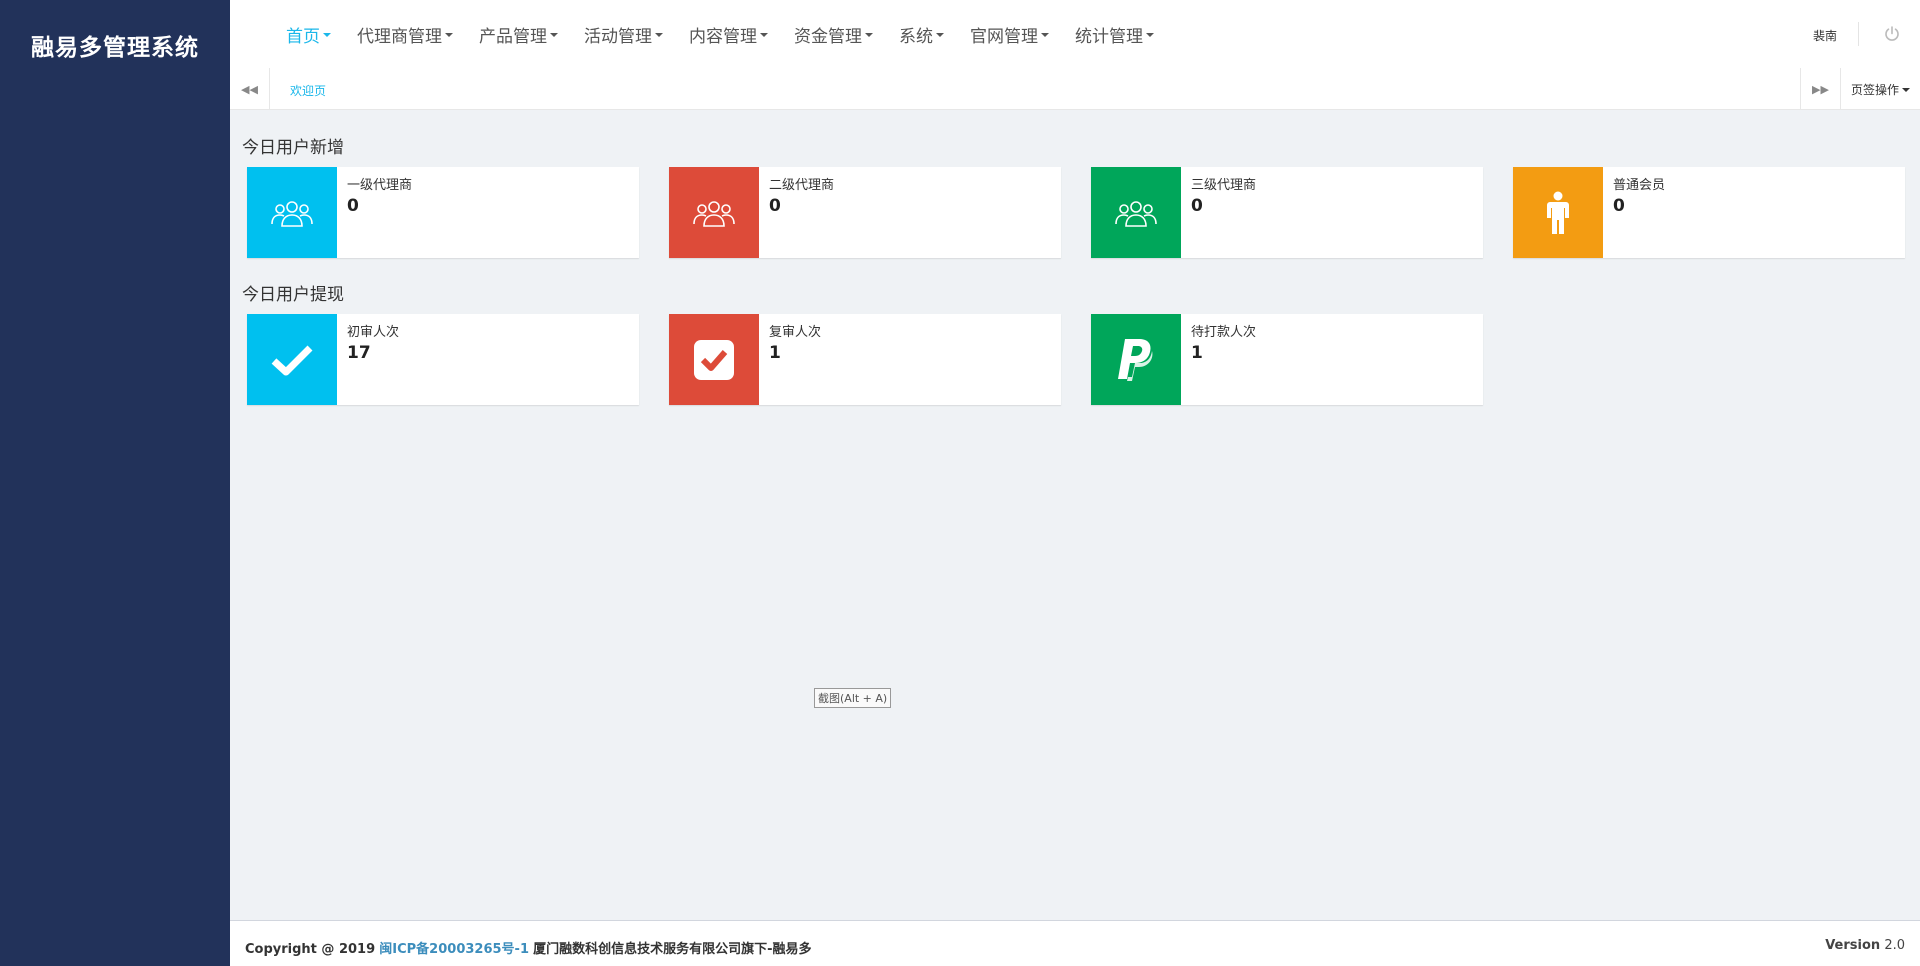 This screenshot has height=966, width=1920. What do you see at coordinates (916, 36) in the screenshot?
I see `nav-item-label: 系统` at bounding box center [916, 36].